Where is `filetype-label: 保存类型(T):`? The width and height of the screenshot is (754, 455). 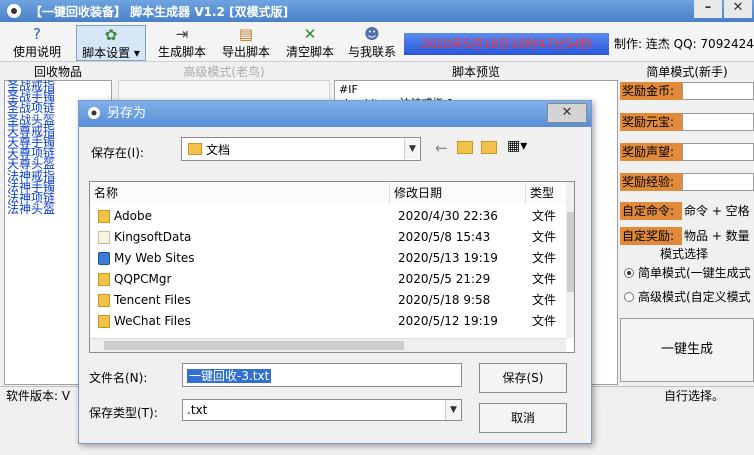
filetype-label: 保存类型(T): is located at coordinates (123, 413).